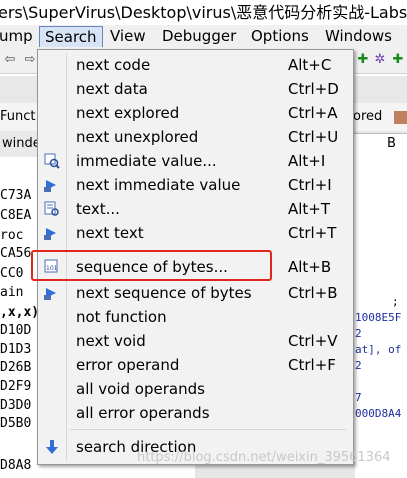 Image resolution: width=407 pixels, height=478 pixels. I want to click on address-line: D26B, so click(16, 367).